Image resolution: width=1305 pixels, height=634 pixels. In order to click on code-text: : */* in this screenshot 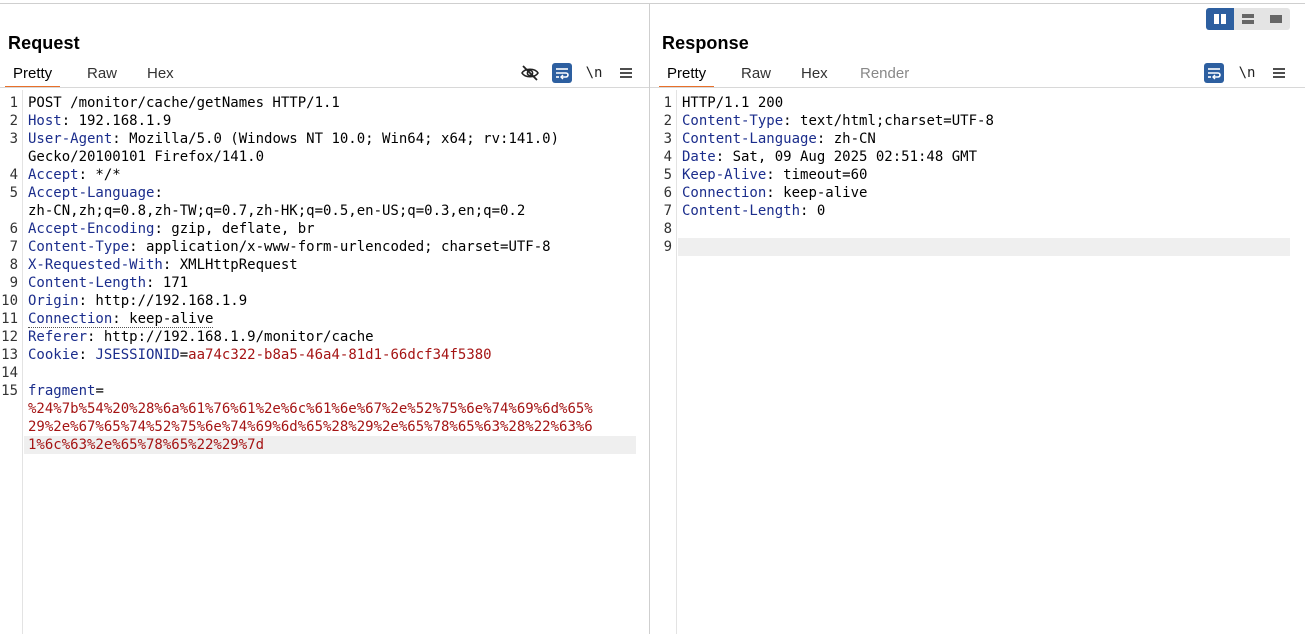, I will do `click(99, 175)`.